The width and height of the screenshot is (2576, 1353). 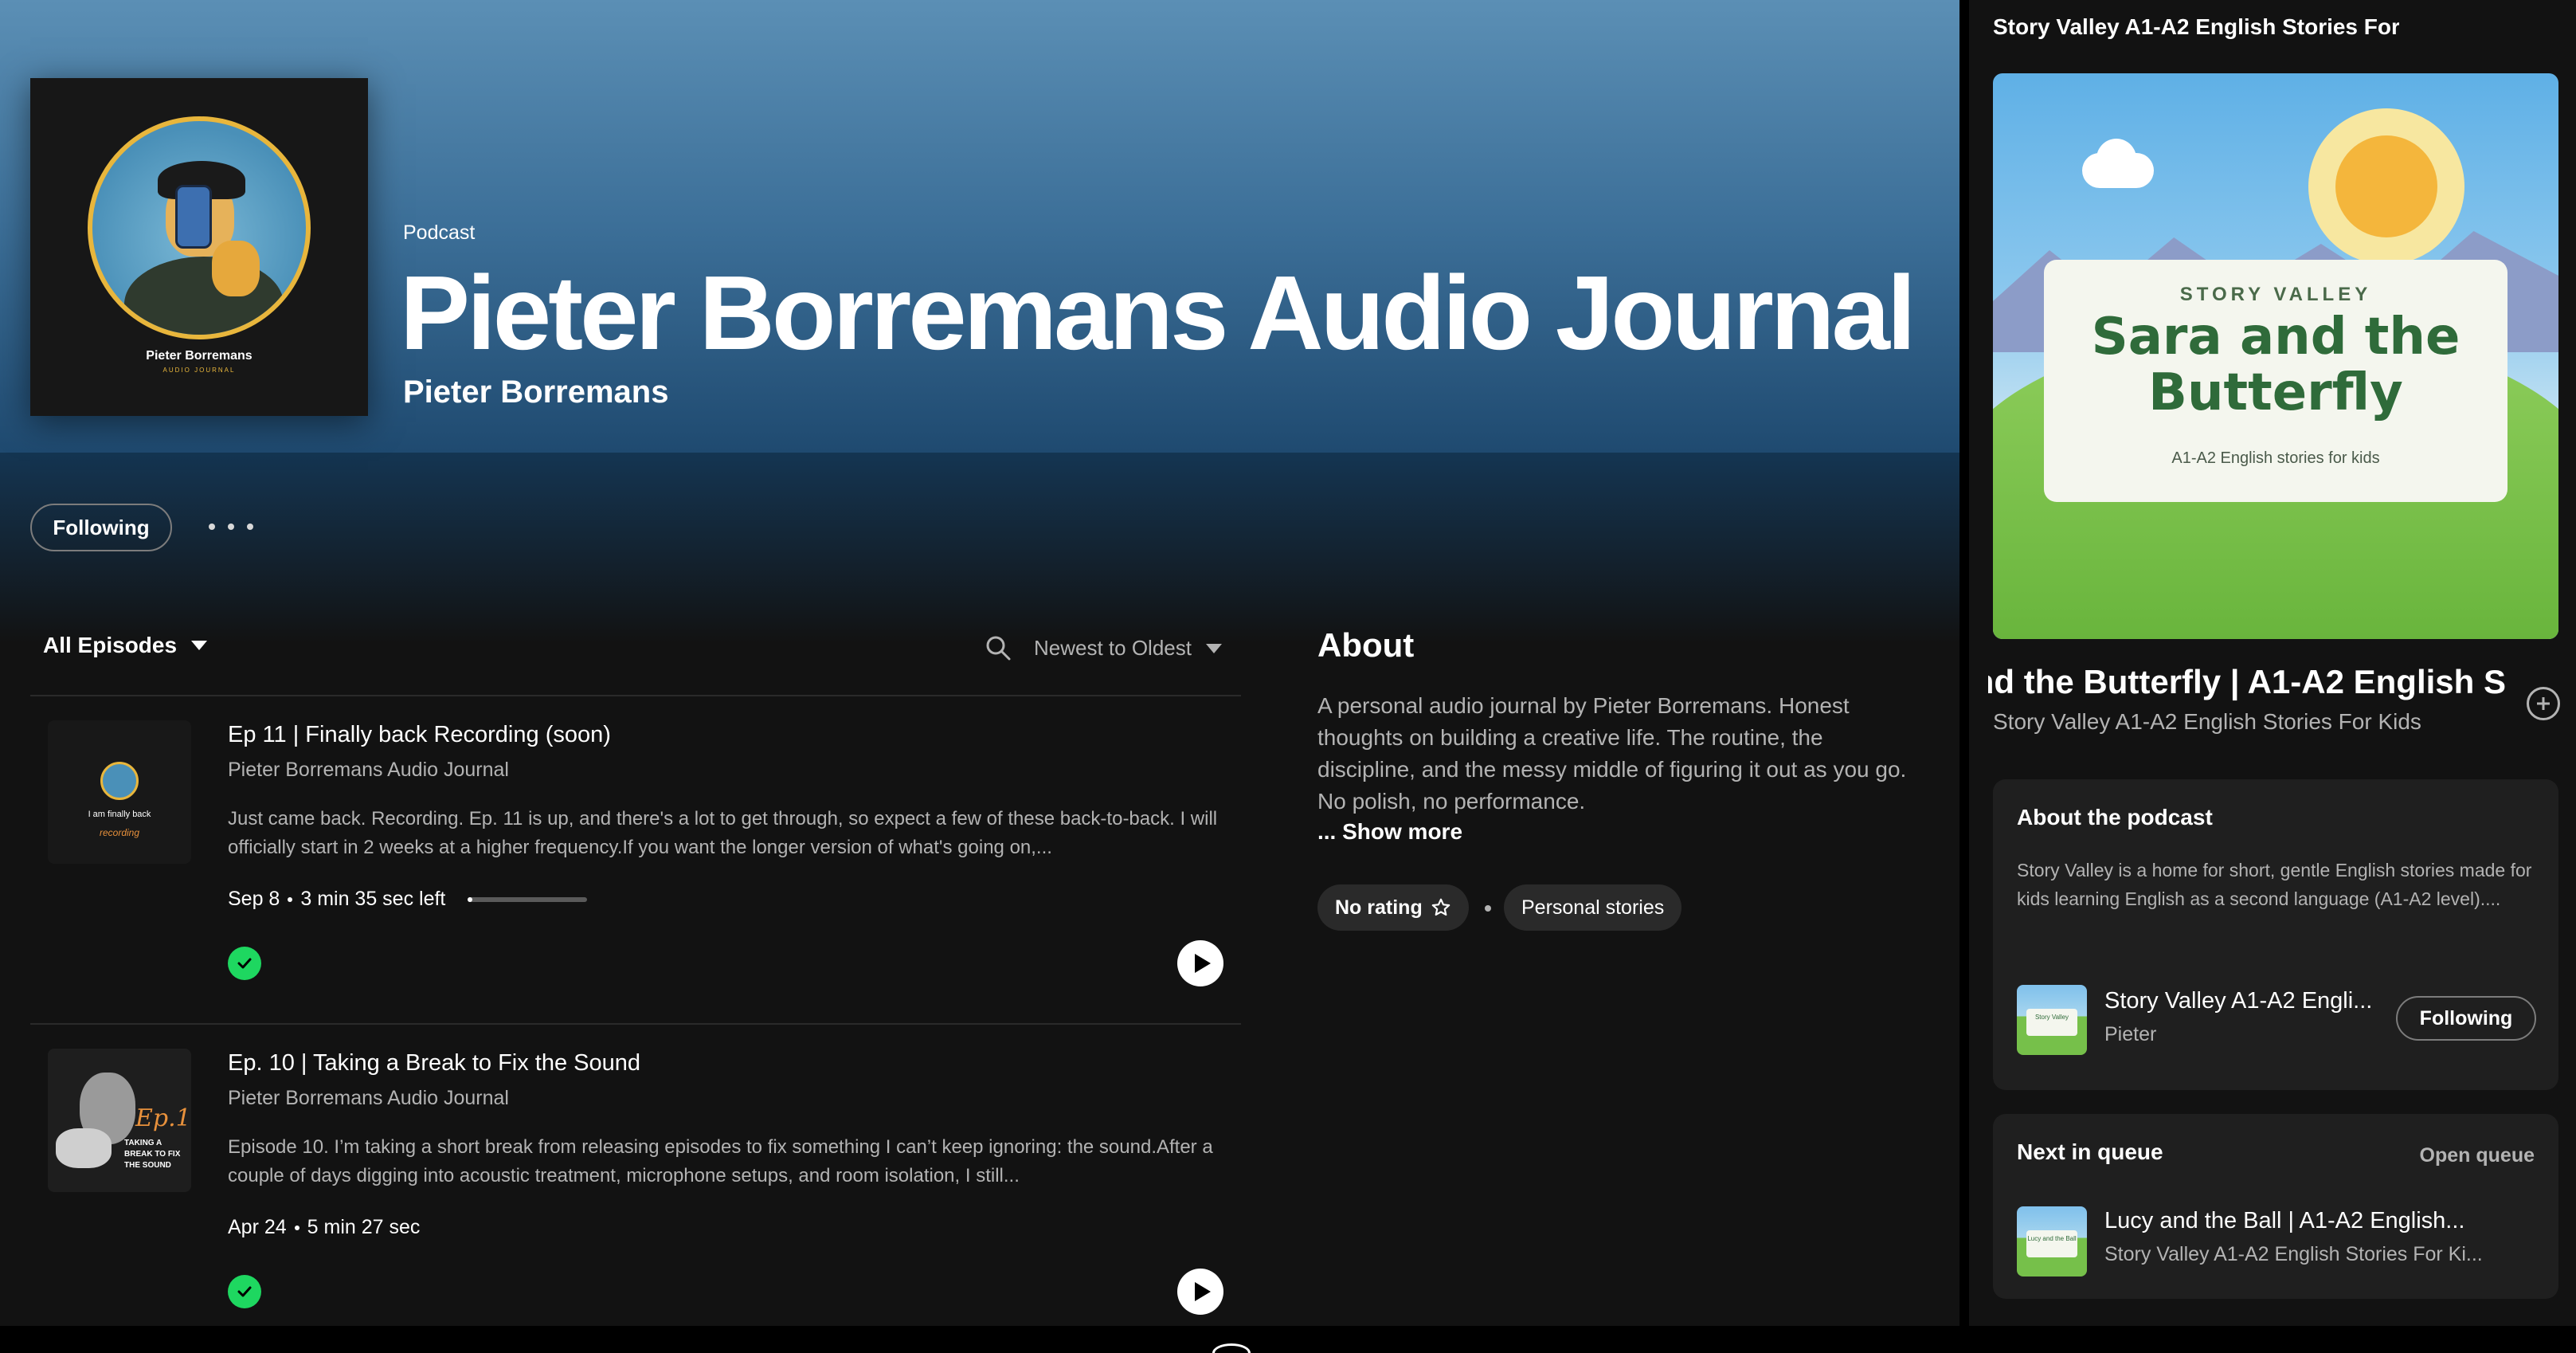 I want to click on episode-meta: Apr 24 5 min 27 sec, so click(x=324, y=1227).